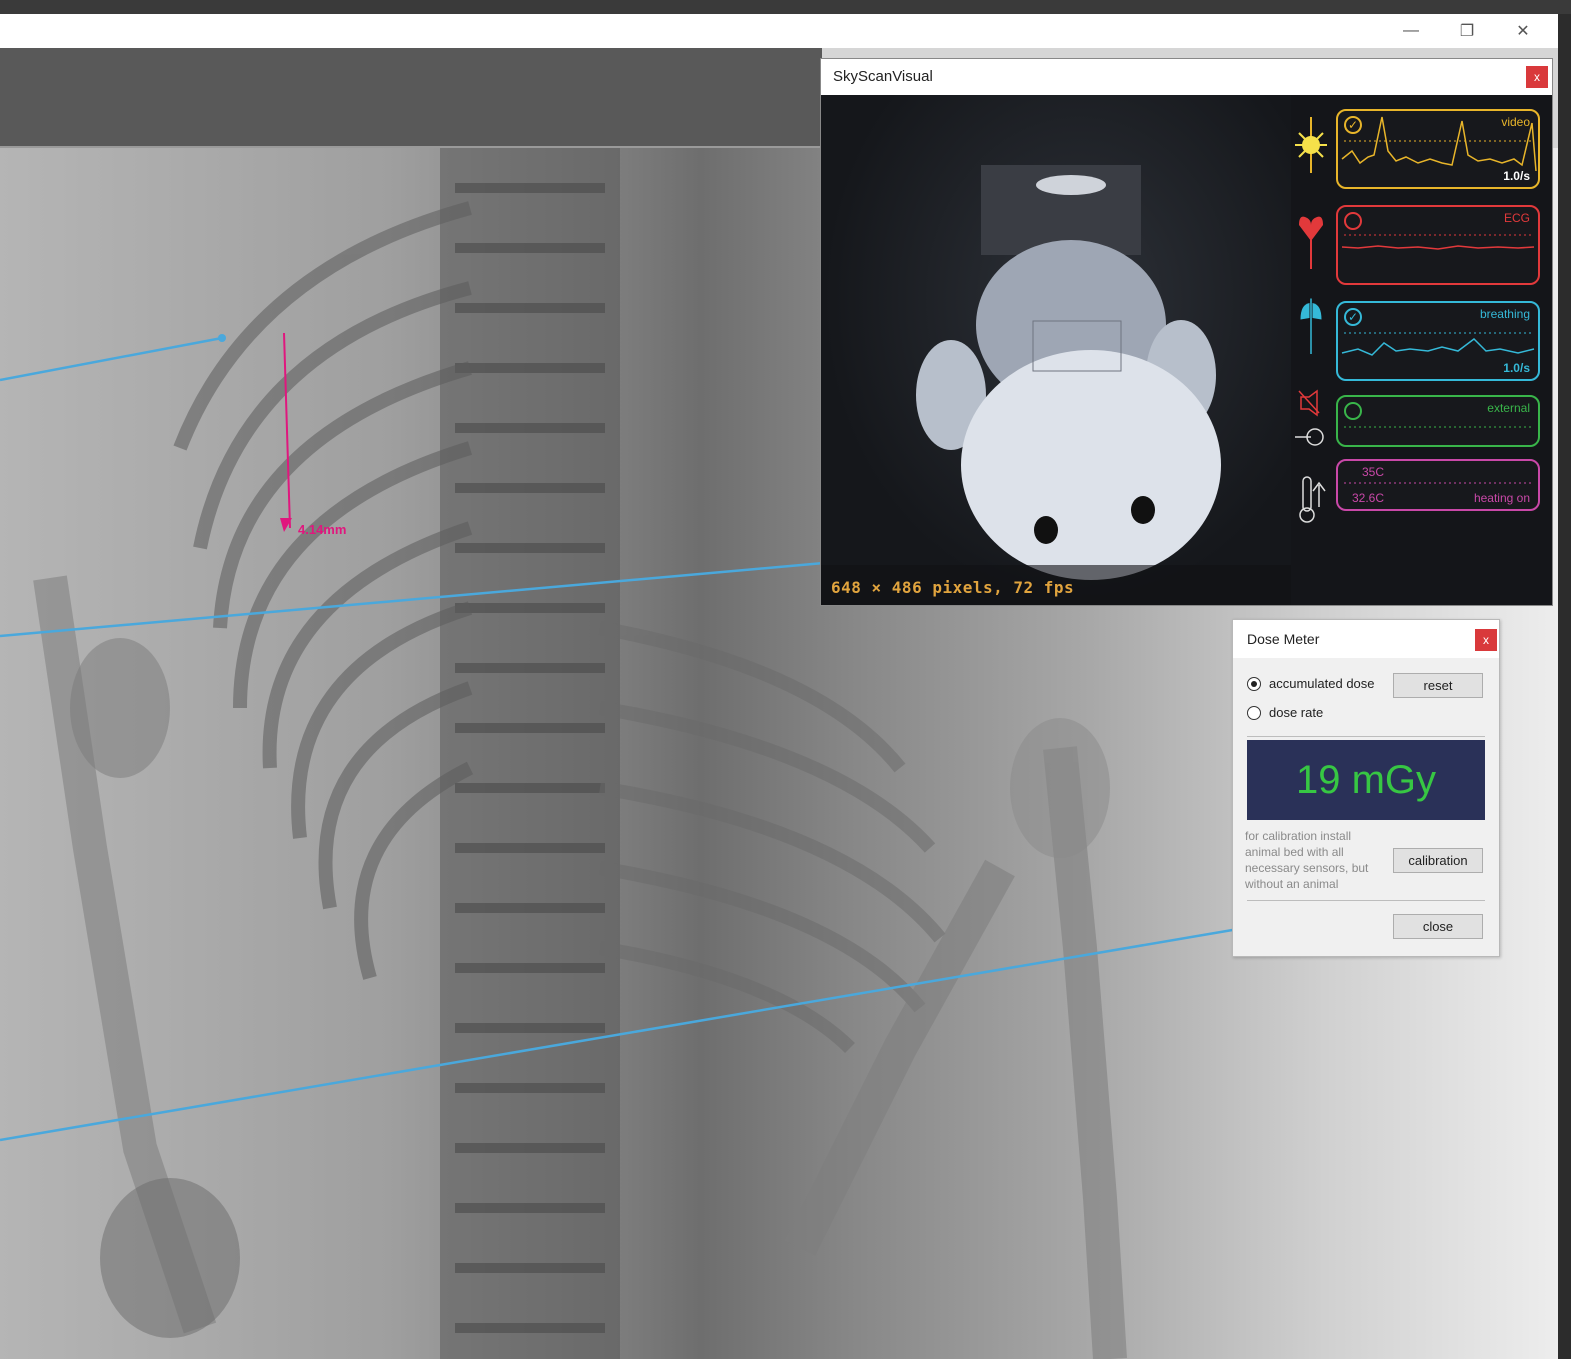 This screenshot has height=1359, width=1571. Describe the element at coordinates (1309, 417) in the screenshot. I see `trigger-icon` at that location.